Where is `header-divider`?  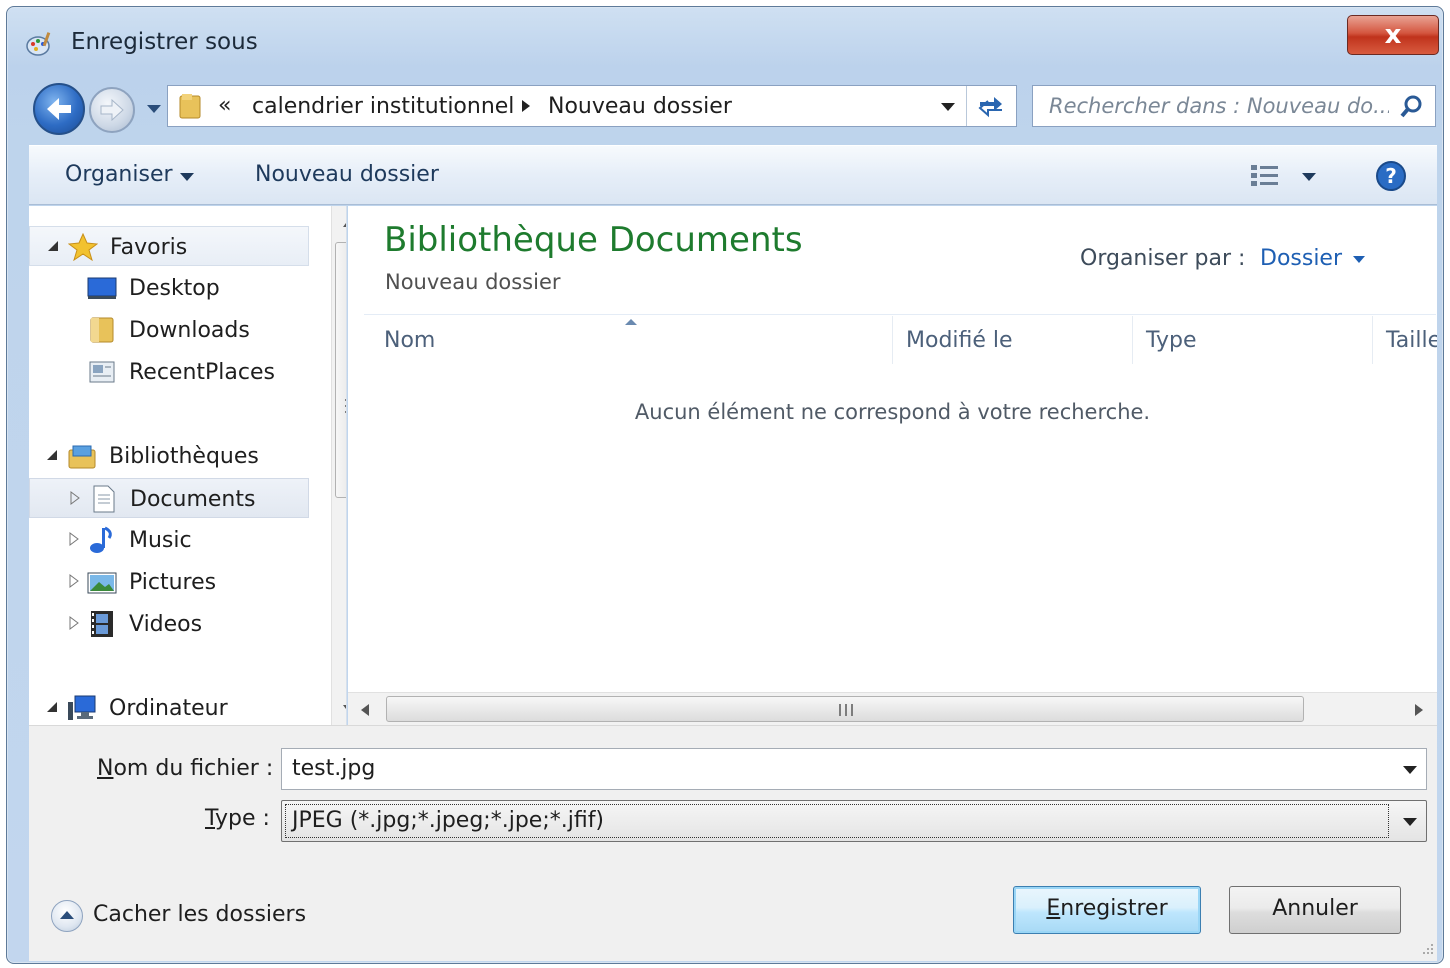
header-divider is located at coordinates (900, 314).